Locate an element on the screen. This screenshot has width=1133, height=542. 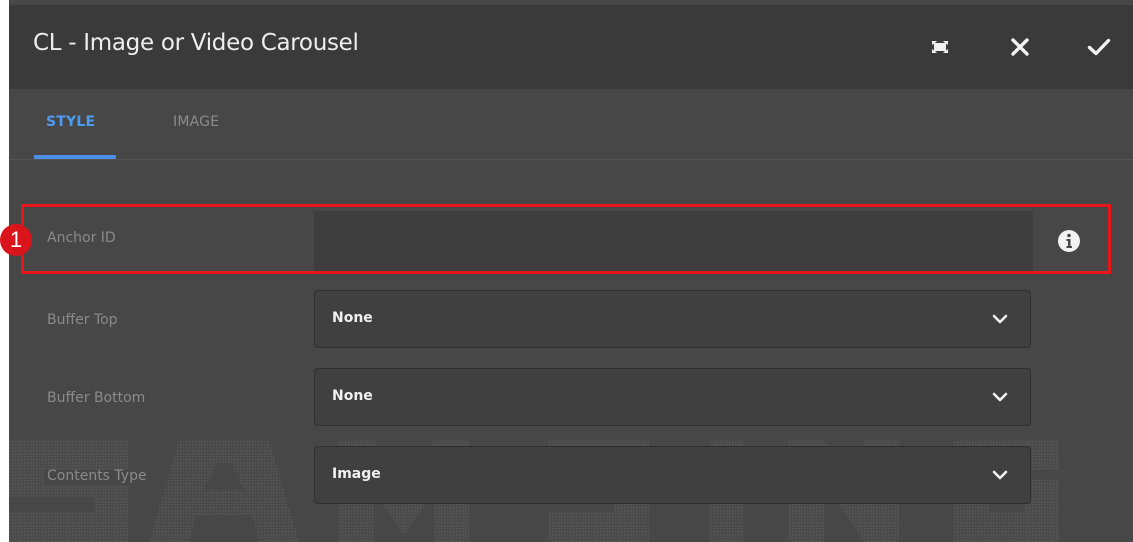
confirm-button is located at coordinates (1099, 47).